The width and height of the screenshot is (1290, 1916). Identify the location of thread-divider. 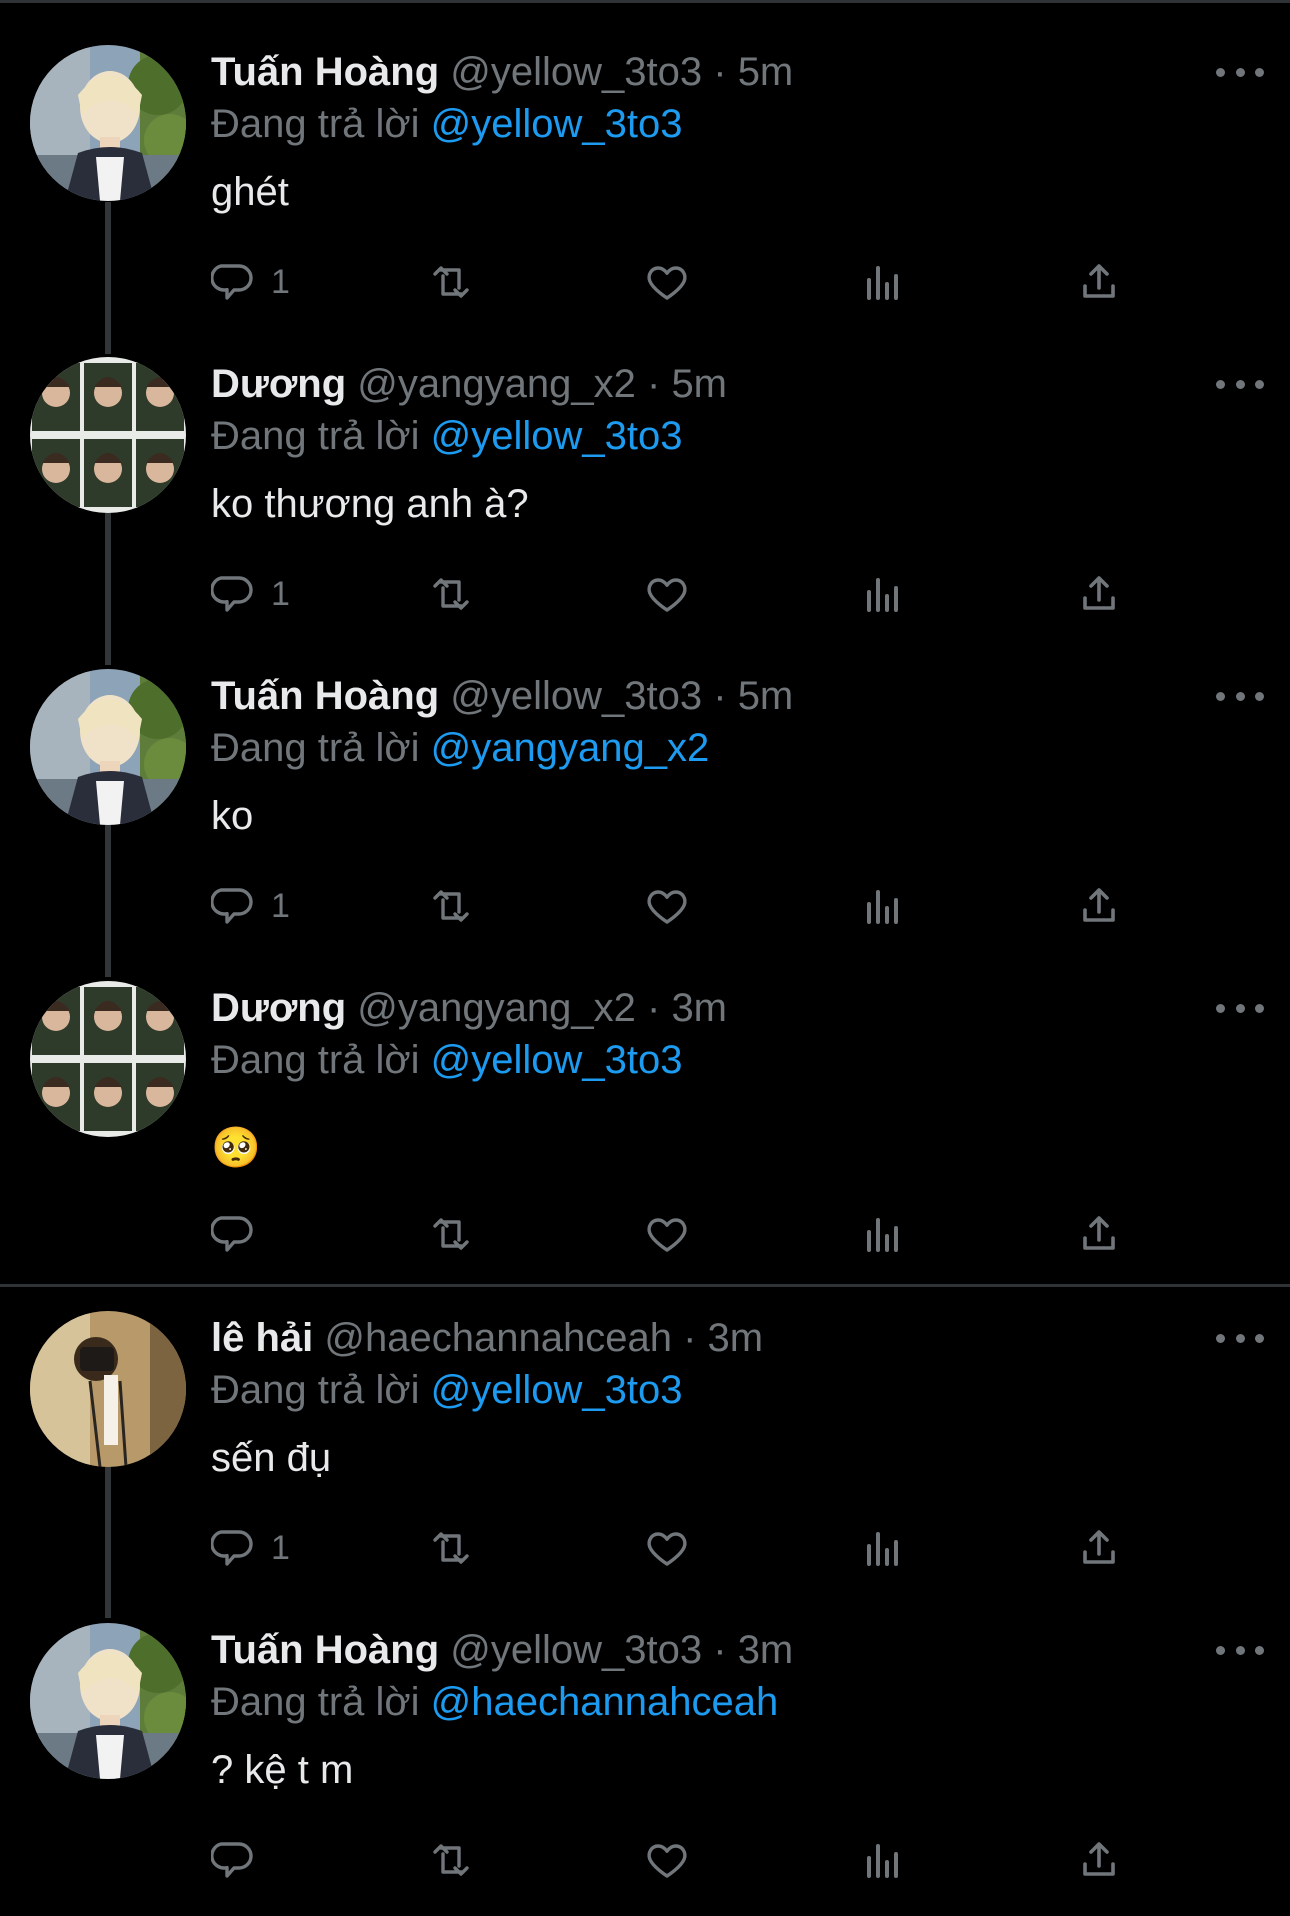
(645, 1285).